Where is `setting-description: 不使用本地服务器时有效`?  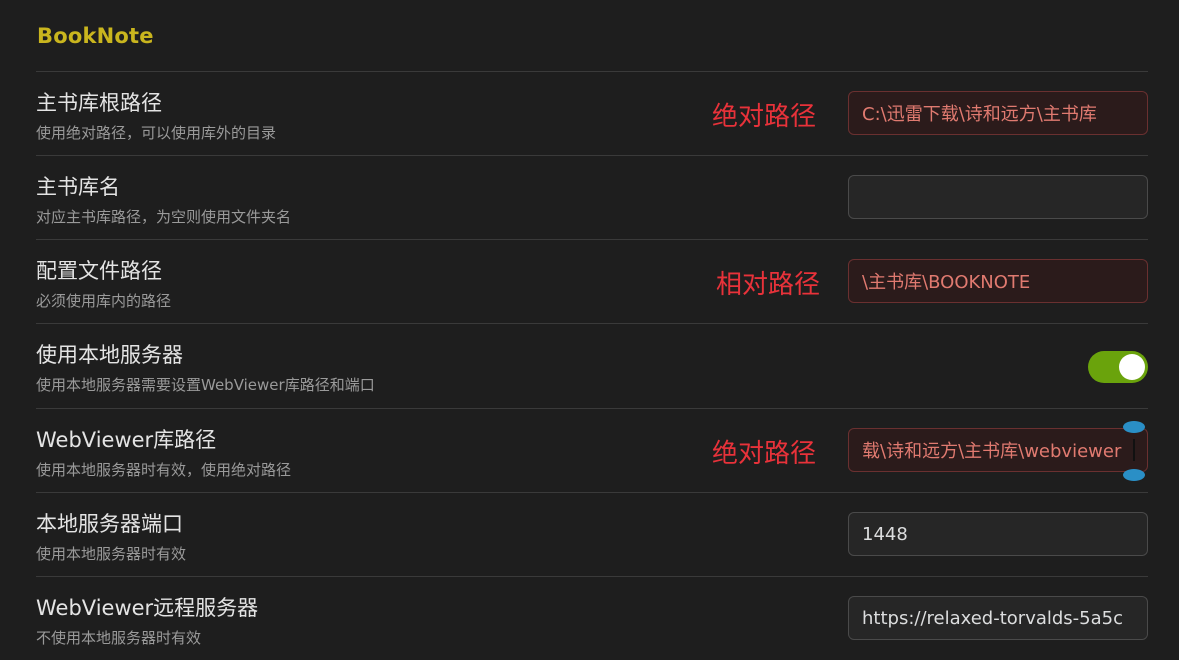
setting-description: 不使用本地服务器时有效 is located at coordinates (119, 638).